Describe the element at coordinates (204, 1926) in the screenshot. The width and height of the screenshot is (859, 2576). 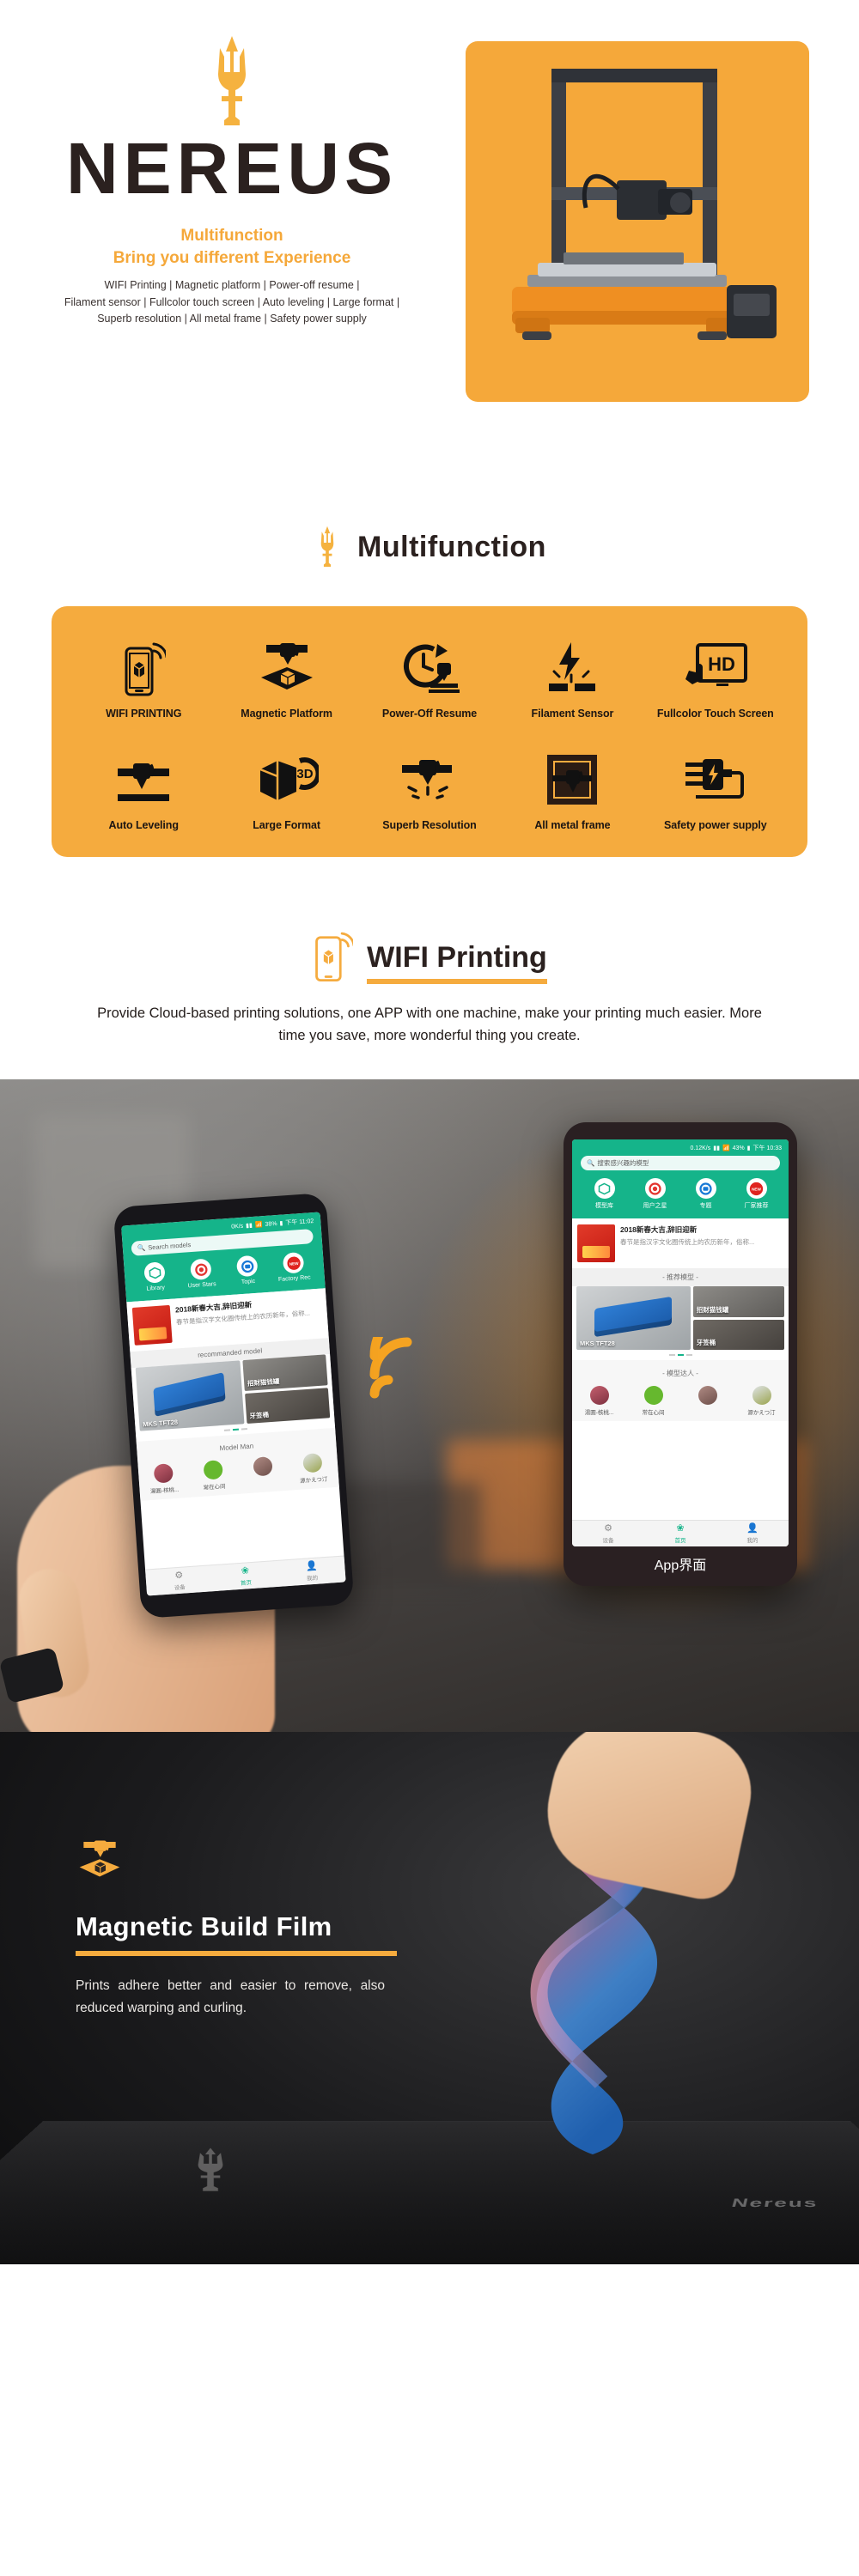
I see `section-title: Magnetic Build Film` at that location.